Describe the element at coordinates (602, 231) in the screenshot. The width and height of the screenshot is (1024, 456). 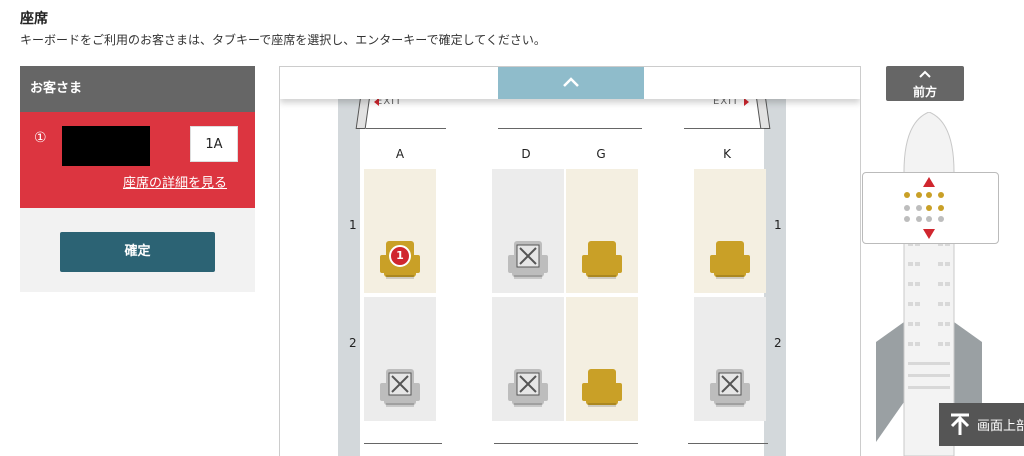
I see `seat-cell-1g` at that location.